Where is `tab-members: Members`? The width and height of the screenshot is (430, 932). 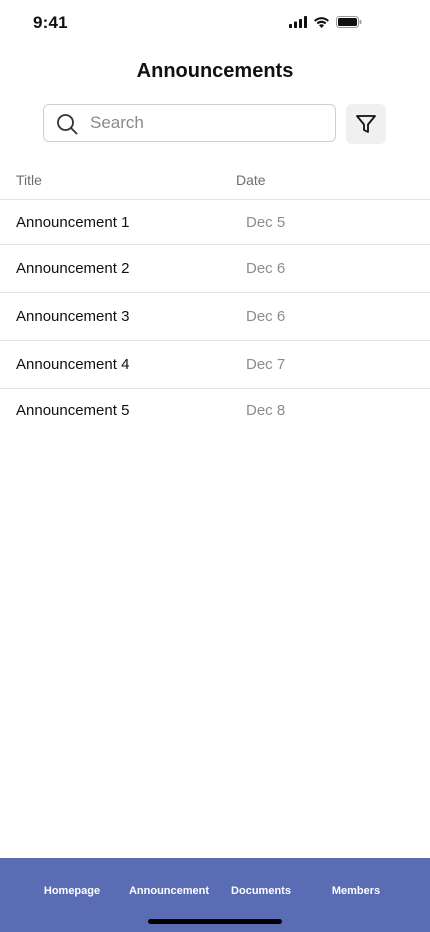
tab-members: Members is located at coordinates (356, 891).